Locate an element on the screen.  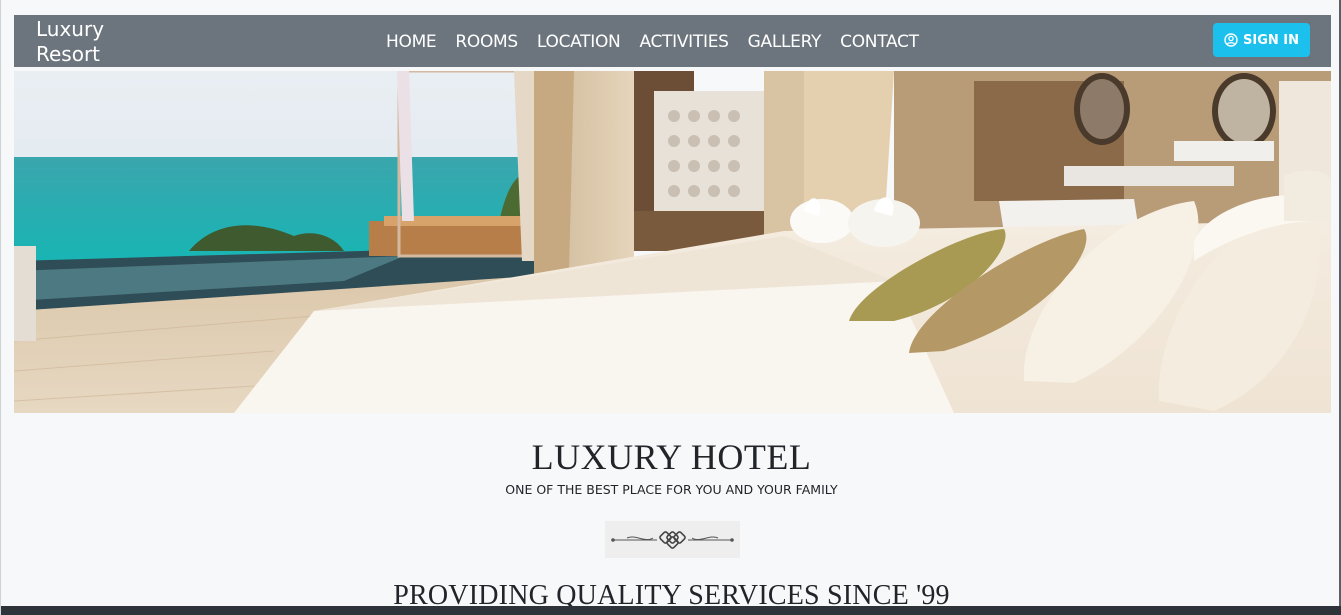
nav-link-home: HOME is located at coordinates (411, 42).